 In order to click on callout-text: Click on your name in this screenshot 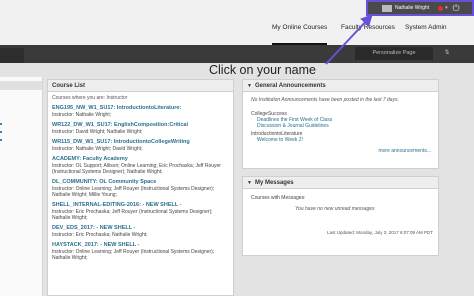, I will do `click(262, 70)`.